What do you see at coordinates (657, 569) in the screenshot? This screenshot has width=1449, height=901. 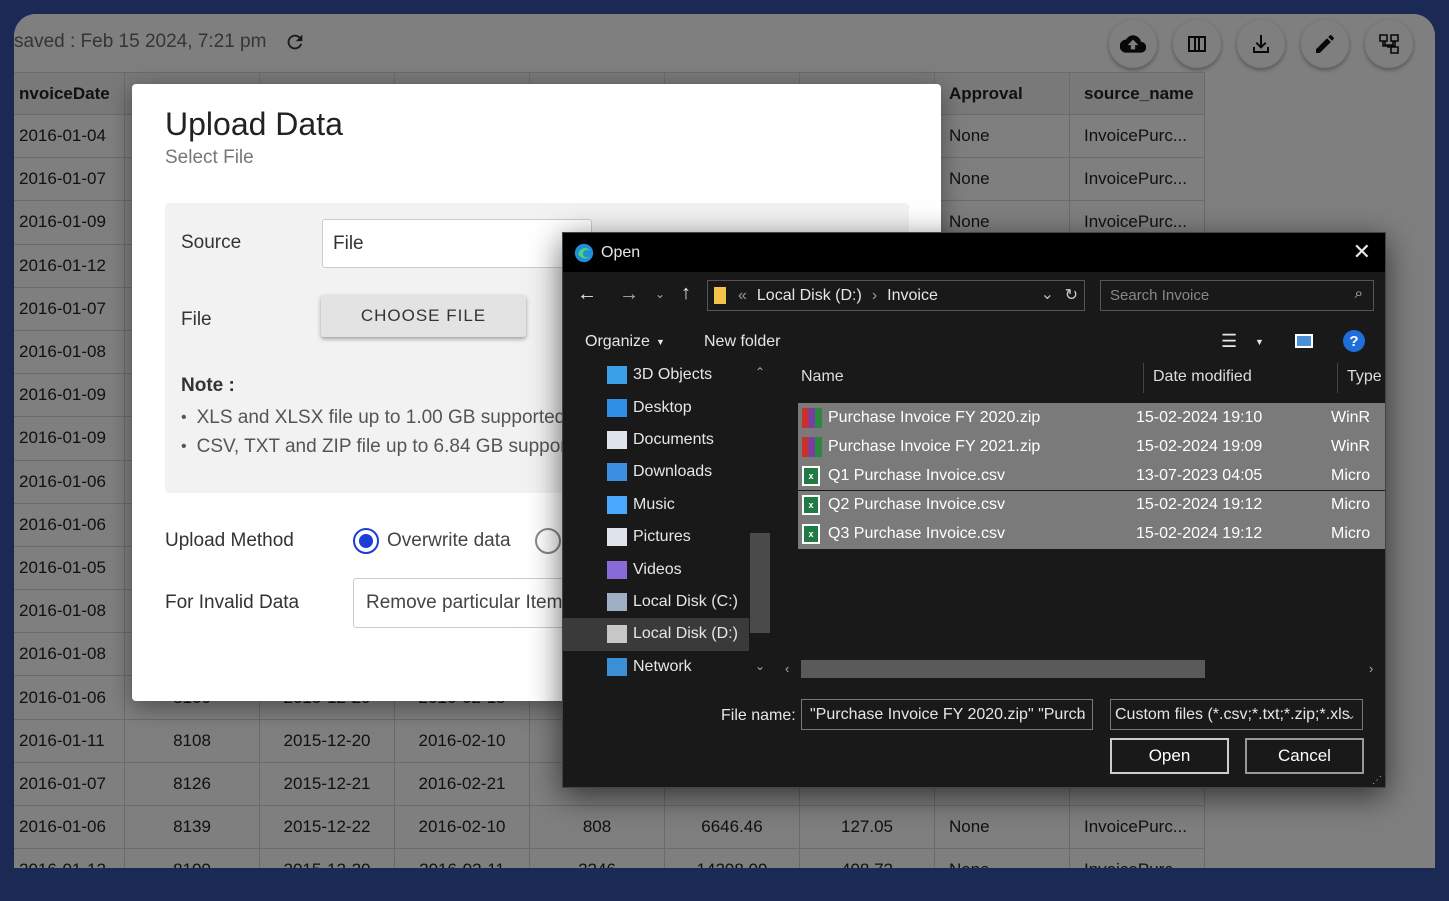 I see `nav-item-label: Videos` at bounding box center [657, 569].